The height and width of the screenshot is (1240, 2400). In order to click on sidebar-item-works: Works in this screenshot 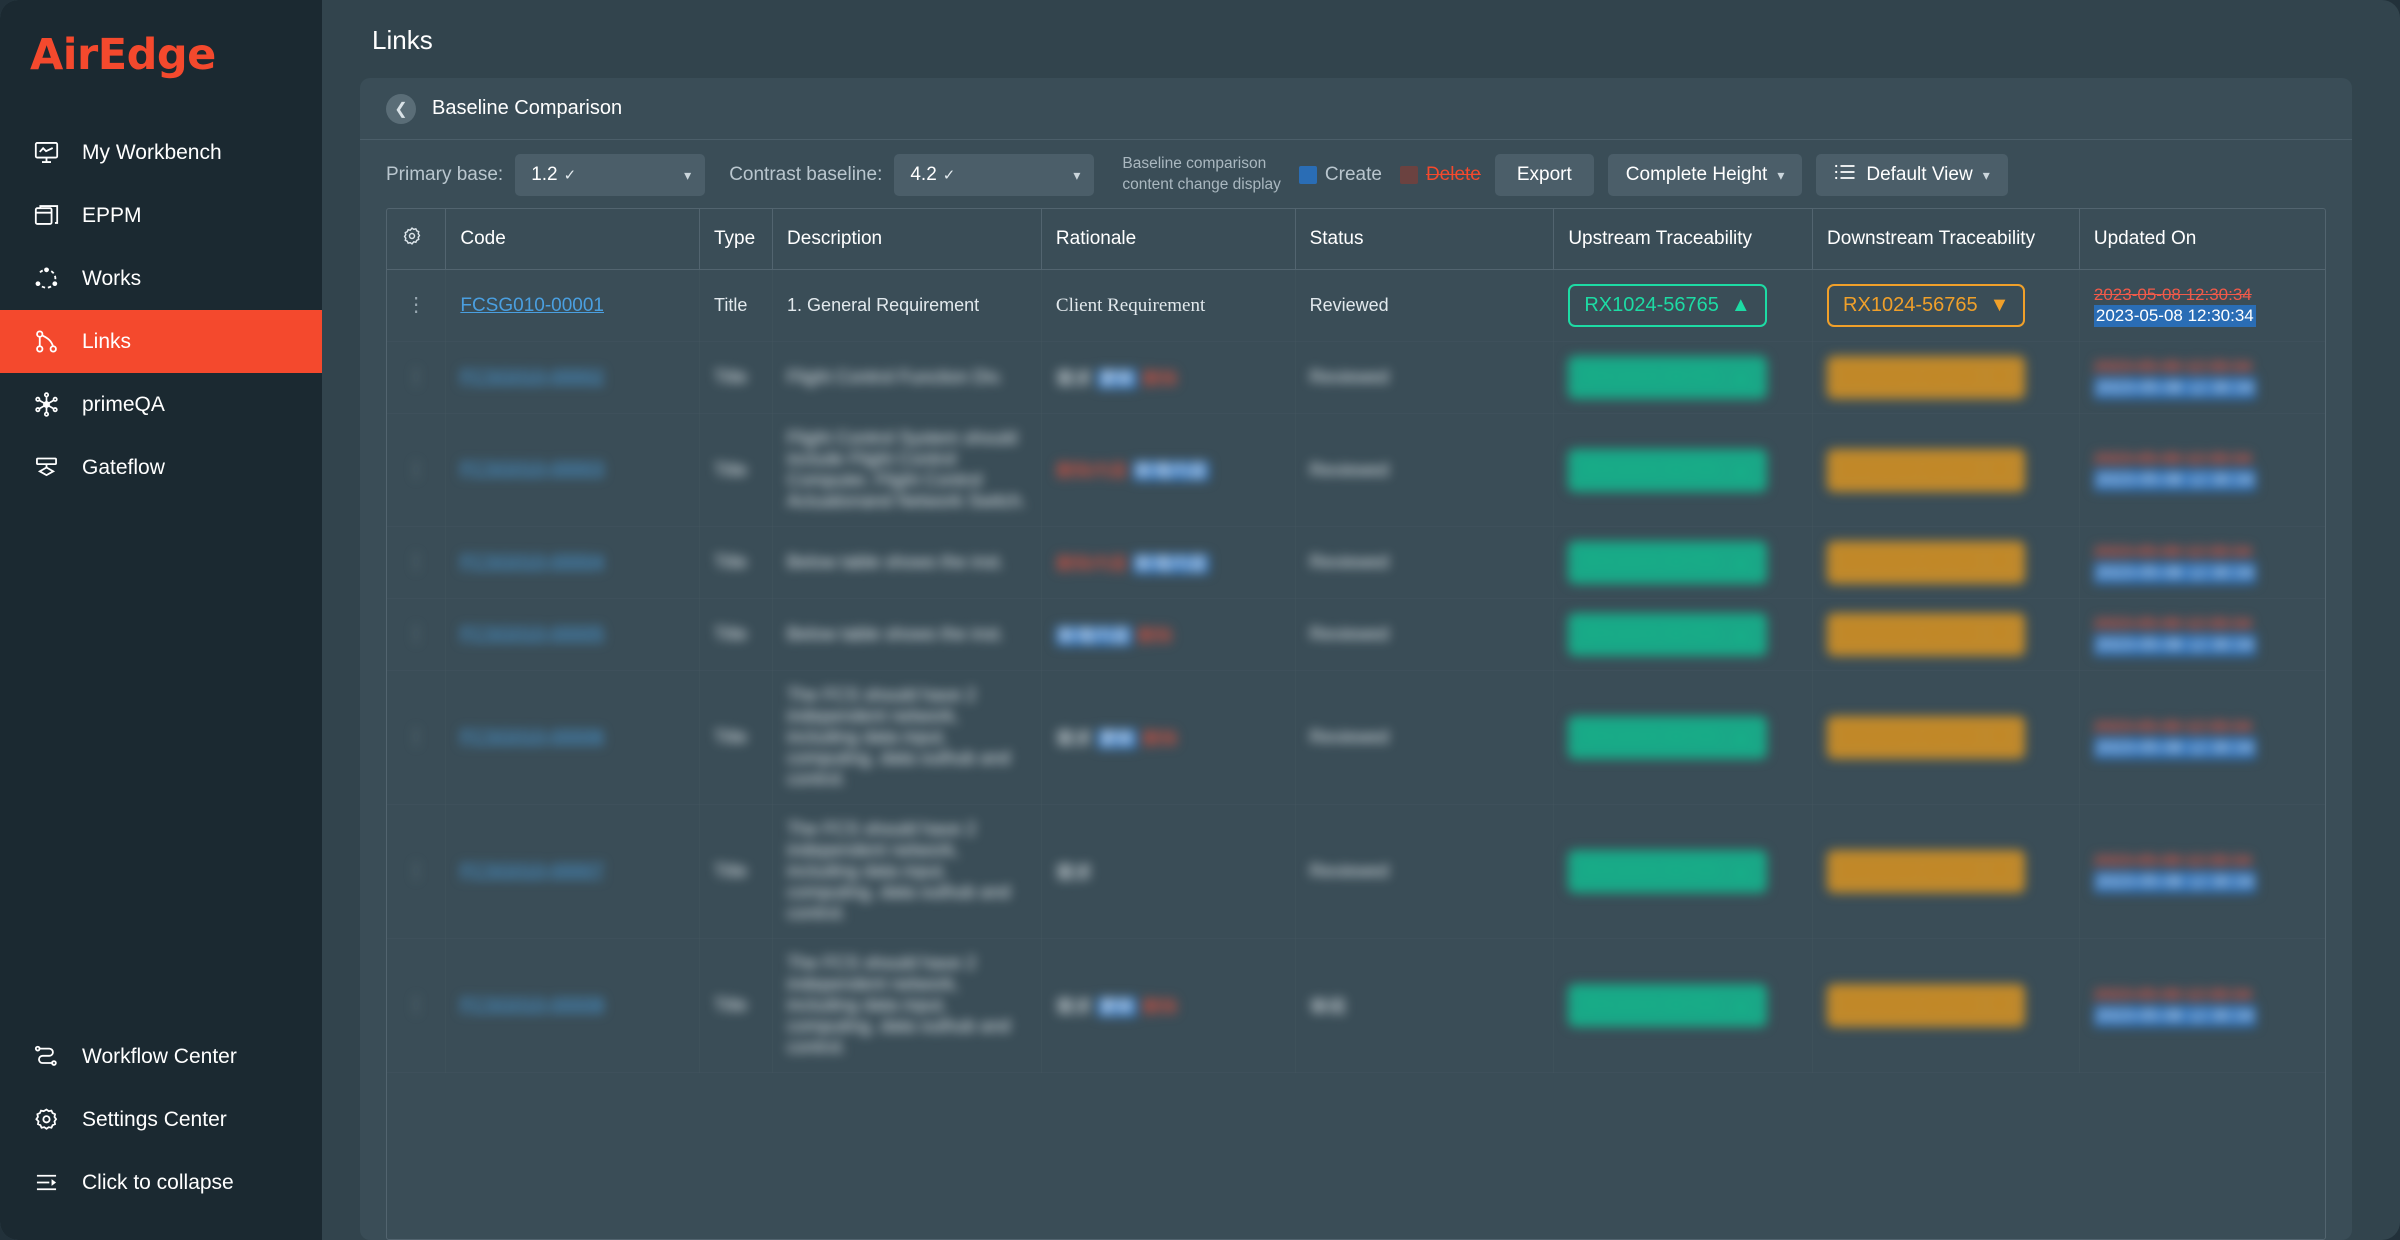, I will do `click(161, 278)`.